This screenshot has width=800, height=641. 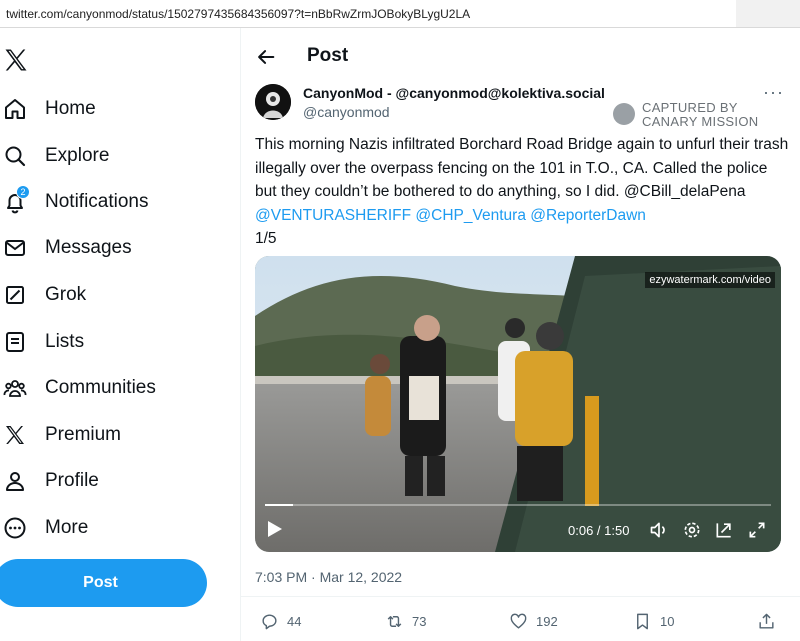 What do you see at coordinates (346, 112) in the screenshot?
I see `author-handle: @canyonmod` at bounding box center [346, 112].